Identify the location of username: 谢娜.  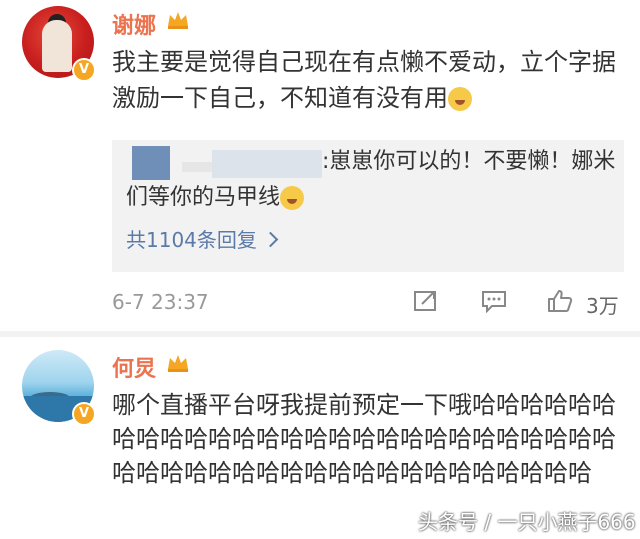
(134, 24).